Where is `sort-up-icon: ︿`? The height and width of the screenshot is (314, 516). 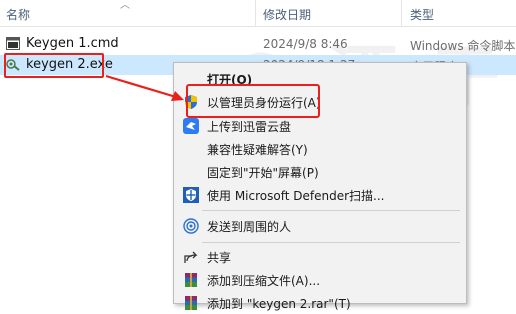
sort-up-icon: ︿ is located at coordinates (125, 5).